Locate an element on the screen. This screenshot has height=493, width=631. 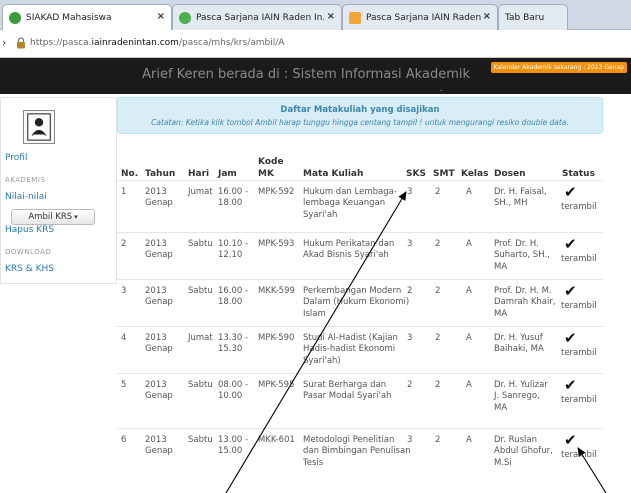
back-arrow-icon: › is located at coordinates (4, 42).